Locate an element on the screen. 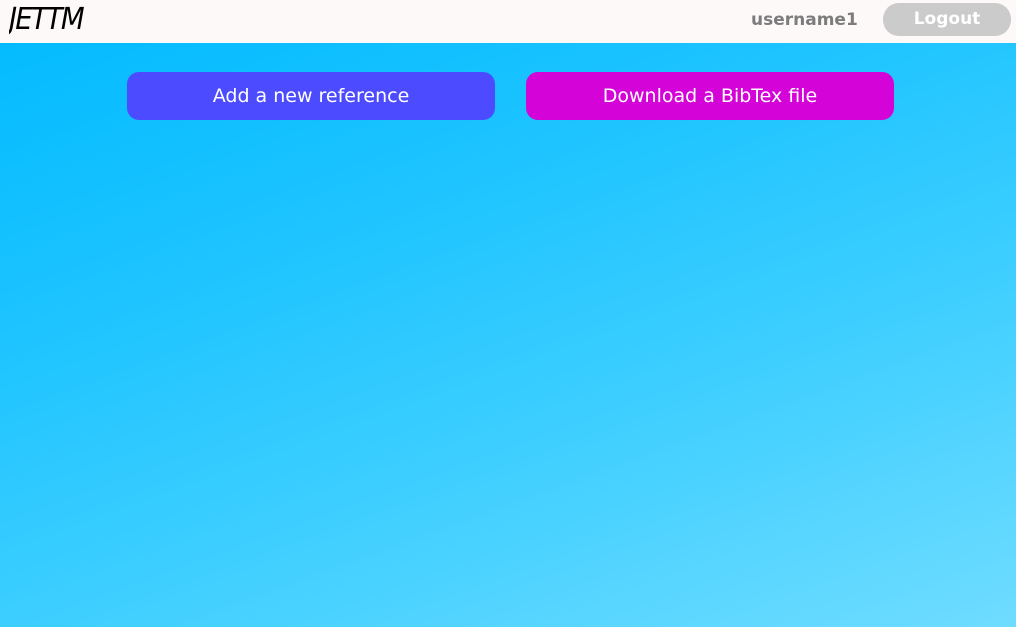 The image size is (1016, 627). app-logo: JETTM is located at coordinates (49, 21).